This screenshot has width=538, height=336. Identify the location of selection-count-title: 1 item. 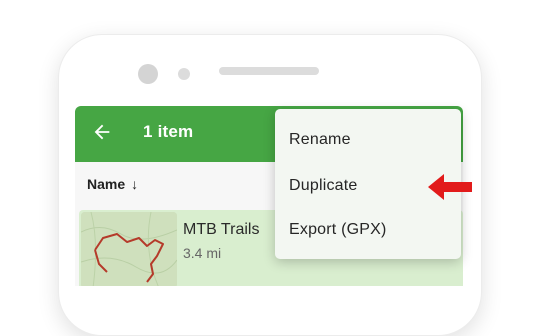
(168, 131).